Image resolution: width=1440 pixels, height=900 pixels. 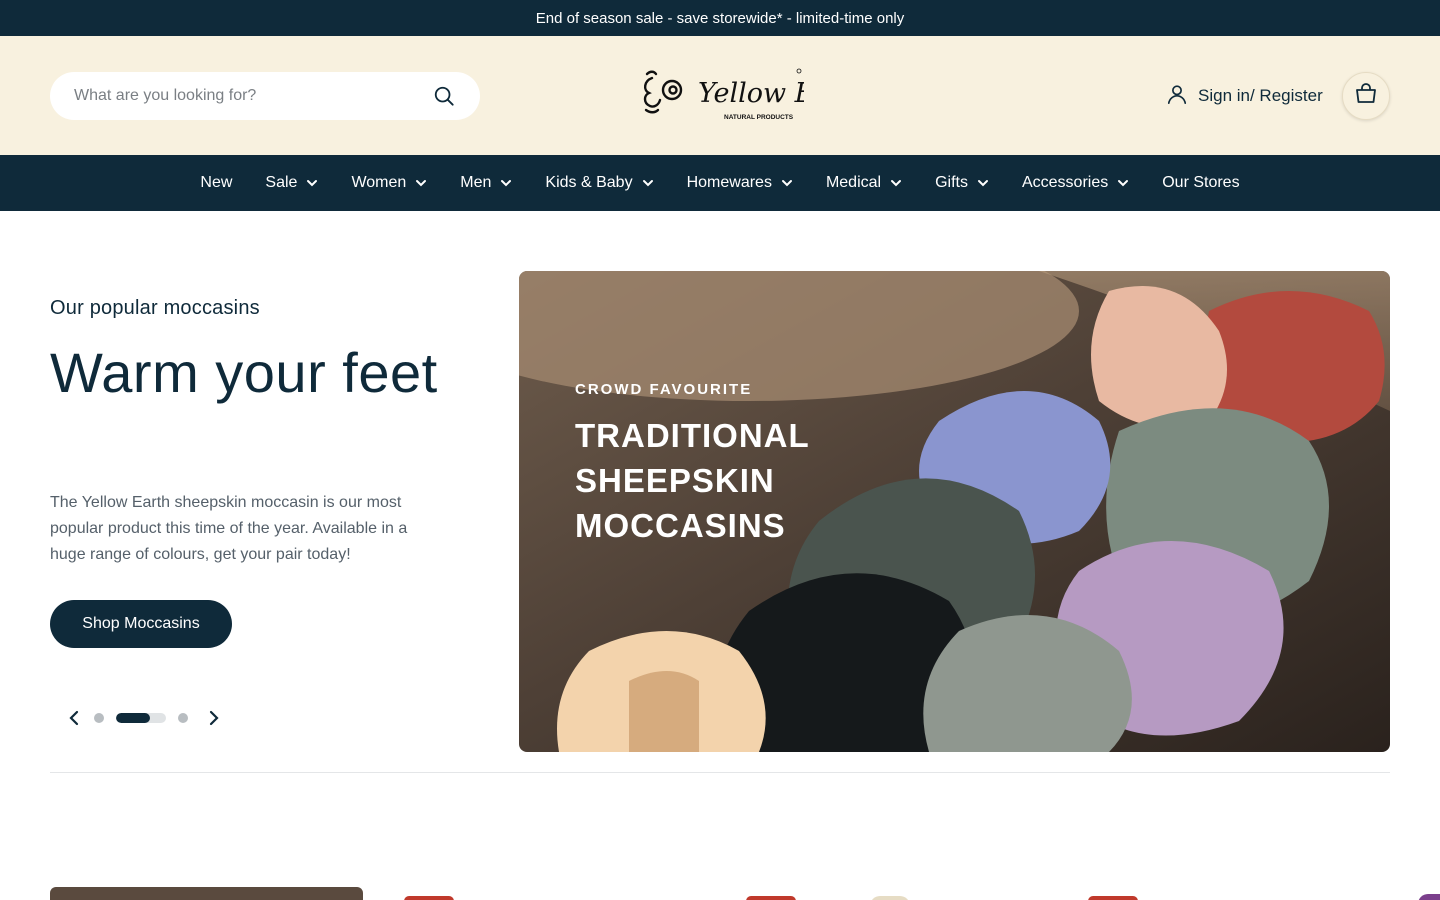 What do you see at coordinates (692, 480) in the screenshot?
I see `hero-image-headline: TRADITIONAL SHEEPSKIN MOCCASINS` at bounding box center [692, 480].